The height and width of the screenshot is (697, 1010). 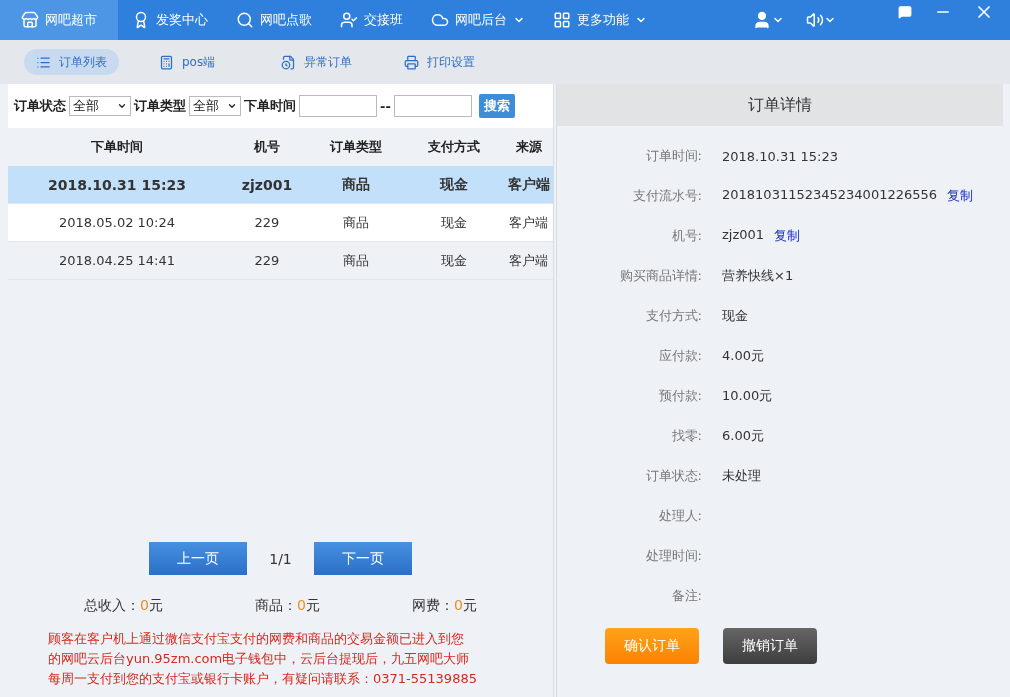 What do you see at coordinates (263, 679) in the screenshot?
I see `notice-text: 每周一支付到您的支付宝或银行卡账户，有疑问请联系：0371-55139885` at bounding box center [263, 679].